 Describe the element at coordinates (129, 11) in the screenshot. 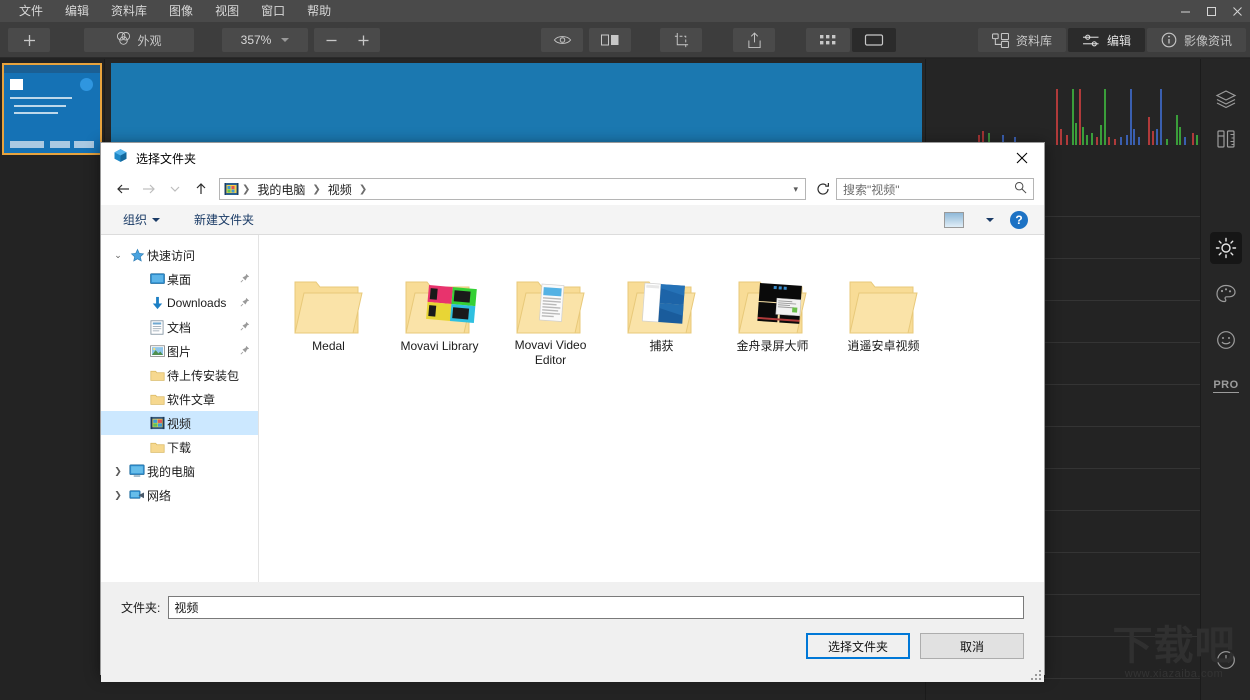

I see `menu-item-2: 资料库` at that location.